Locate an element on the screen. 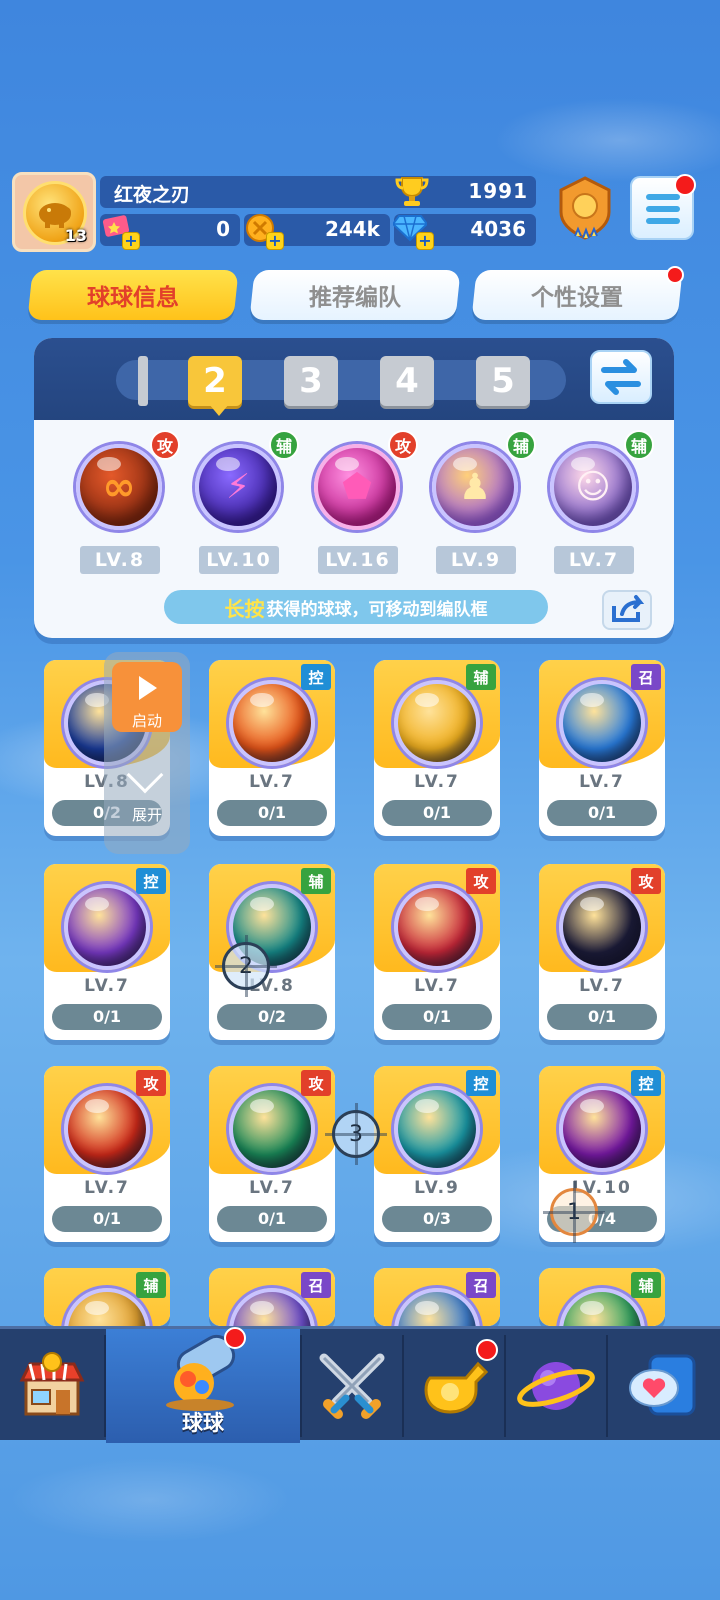 The width and height of the screenshot is (720, 1600). launch-button: 启动 is located at coordinates (147, 697).